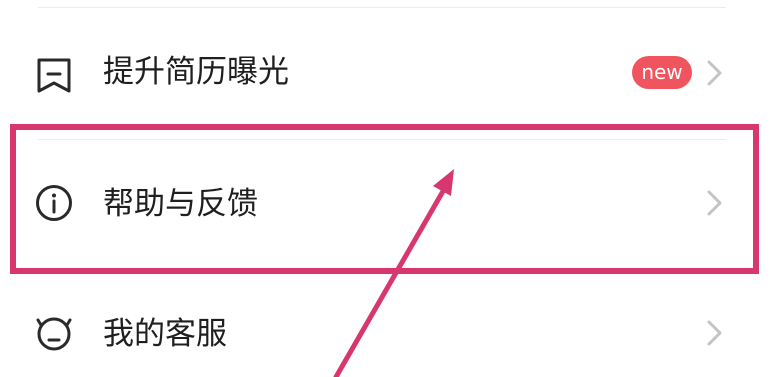 This screenshot has width=771, height=377. Describe the element at coordinates (382, 139) in the screenshot. I see `middle-divider` at that location.